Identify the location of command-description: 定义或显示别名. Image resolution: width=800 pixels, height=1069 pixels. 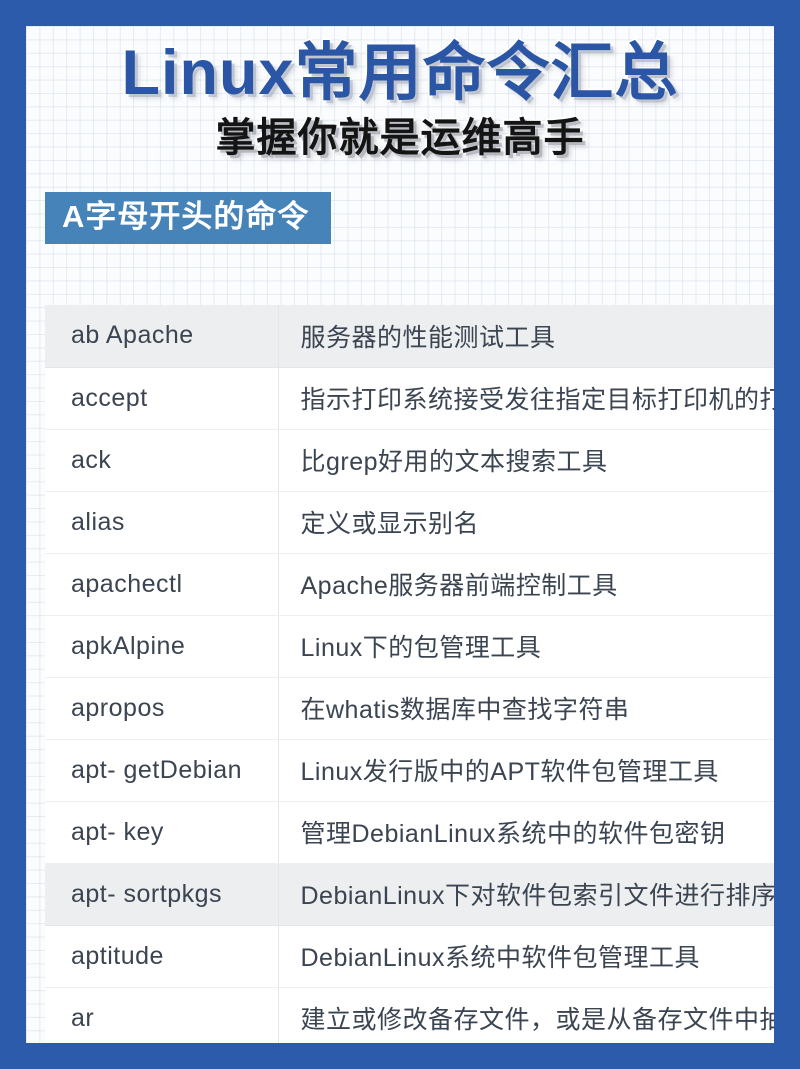
(526, 522).